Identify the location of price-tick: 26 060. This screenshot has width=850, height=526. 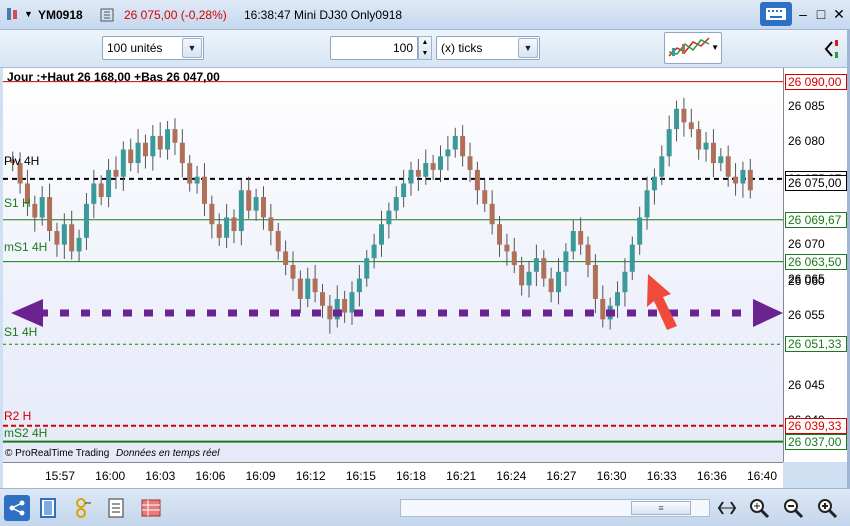
(806, 281).